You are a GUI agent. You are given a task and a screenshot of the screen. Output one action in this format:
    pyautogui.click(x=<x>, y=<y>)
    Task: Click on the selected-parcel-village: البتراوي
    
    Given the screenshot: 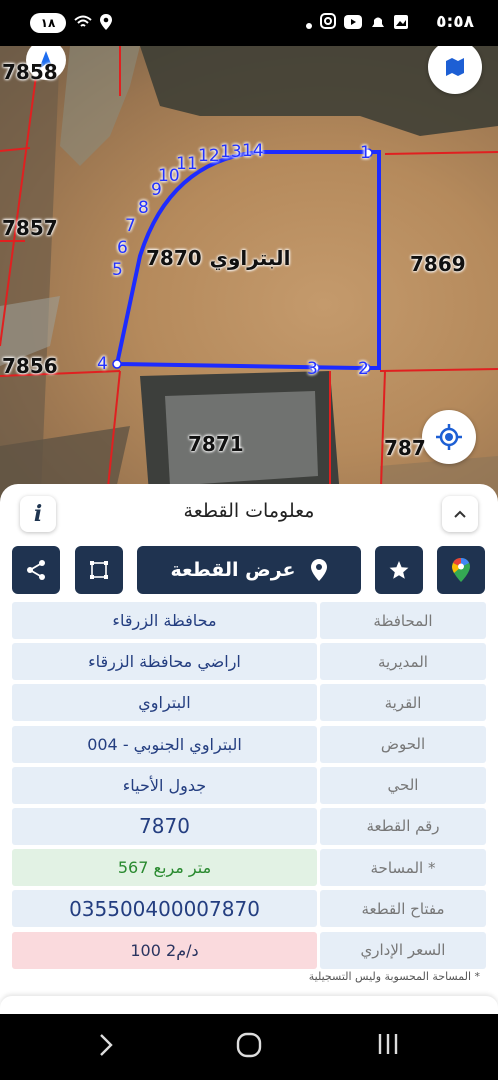 What is the action you would take?
    pyautogui.click(x=250, y=258)
    